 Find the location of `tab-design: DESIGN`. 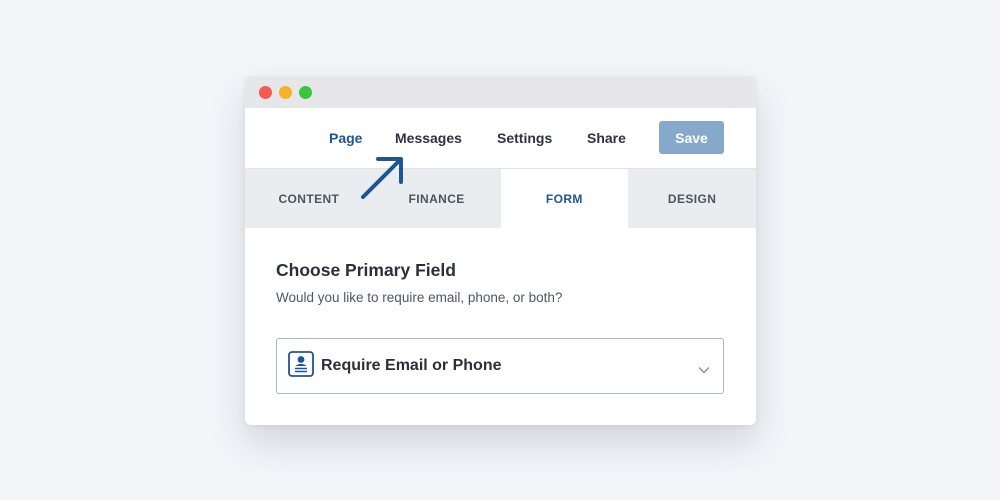

tab-design: DESIGN is located at coordinates (692, 198).